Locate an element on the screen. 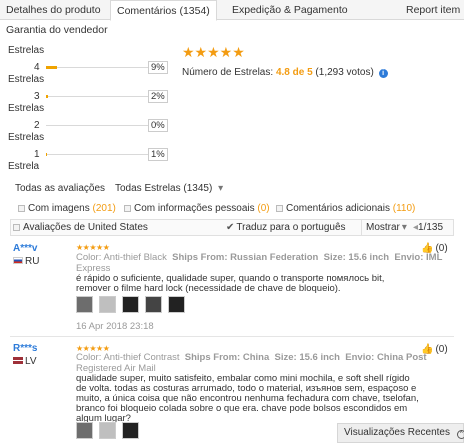 This screenshot has height=443, width=464. star-filter-select: Todas Estrelas (1345) ▾ is located at coordinates (169, 188).